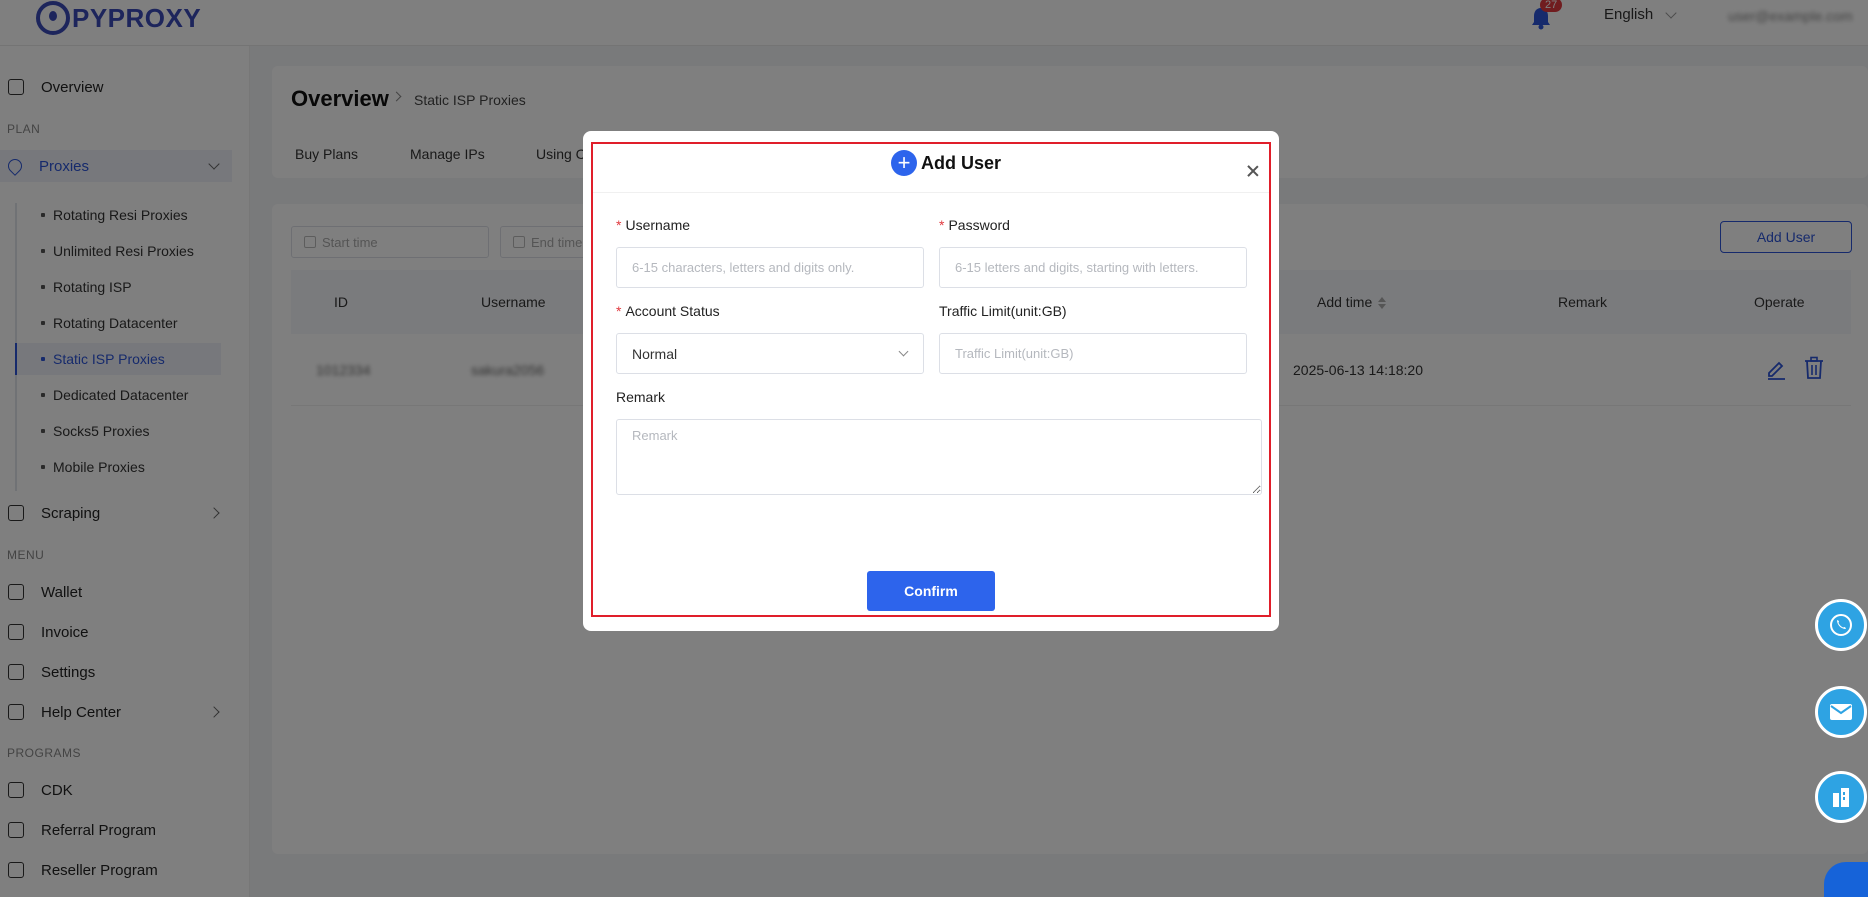  I want to click on phone-icon, so click(1841, 625).